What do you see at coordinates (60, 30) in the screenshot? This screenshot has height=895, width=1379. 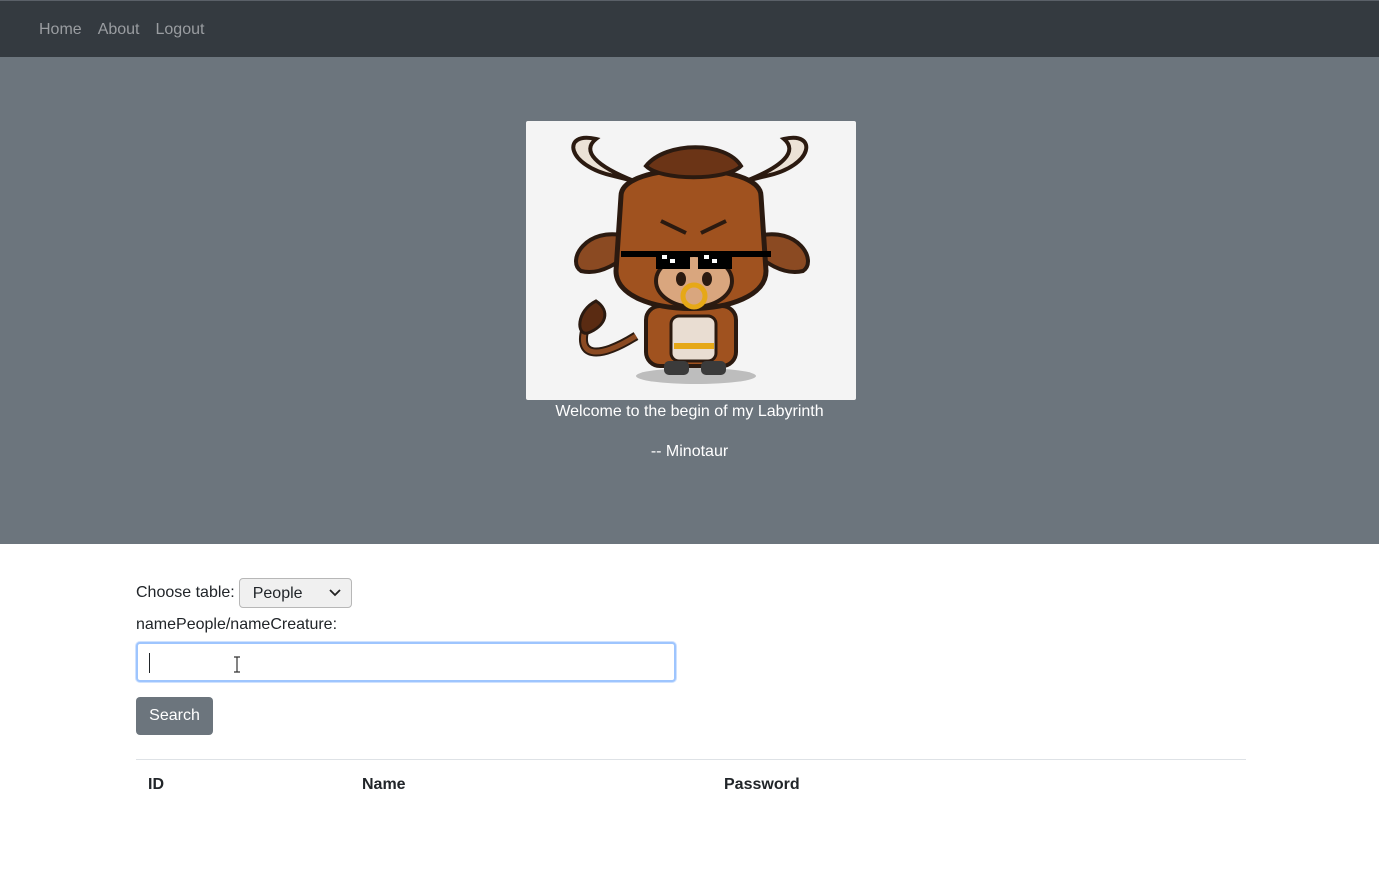 I see `nav-link-home: Home` at bounding box center [60, 30].